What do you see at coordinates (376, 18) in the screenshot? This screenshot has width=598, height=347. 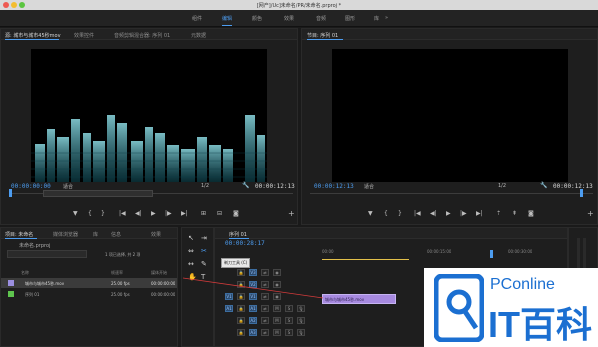 I see `workspace-tab-libraries: 库` at bounding box center [376, 18].